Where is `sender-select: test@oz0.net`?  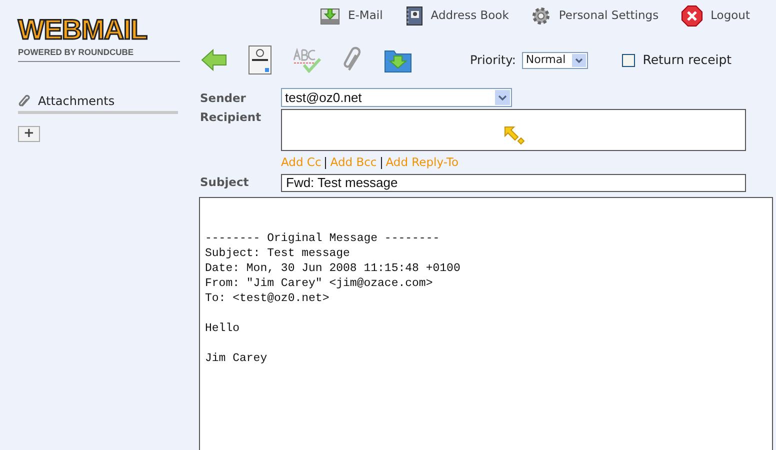
sender-select: test@oz0.net is located at coordinates (396, 97).